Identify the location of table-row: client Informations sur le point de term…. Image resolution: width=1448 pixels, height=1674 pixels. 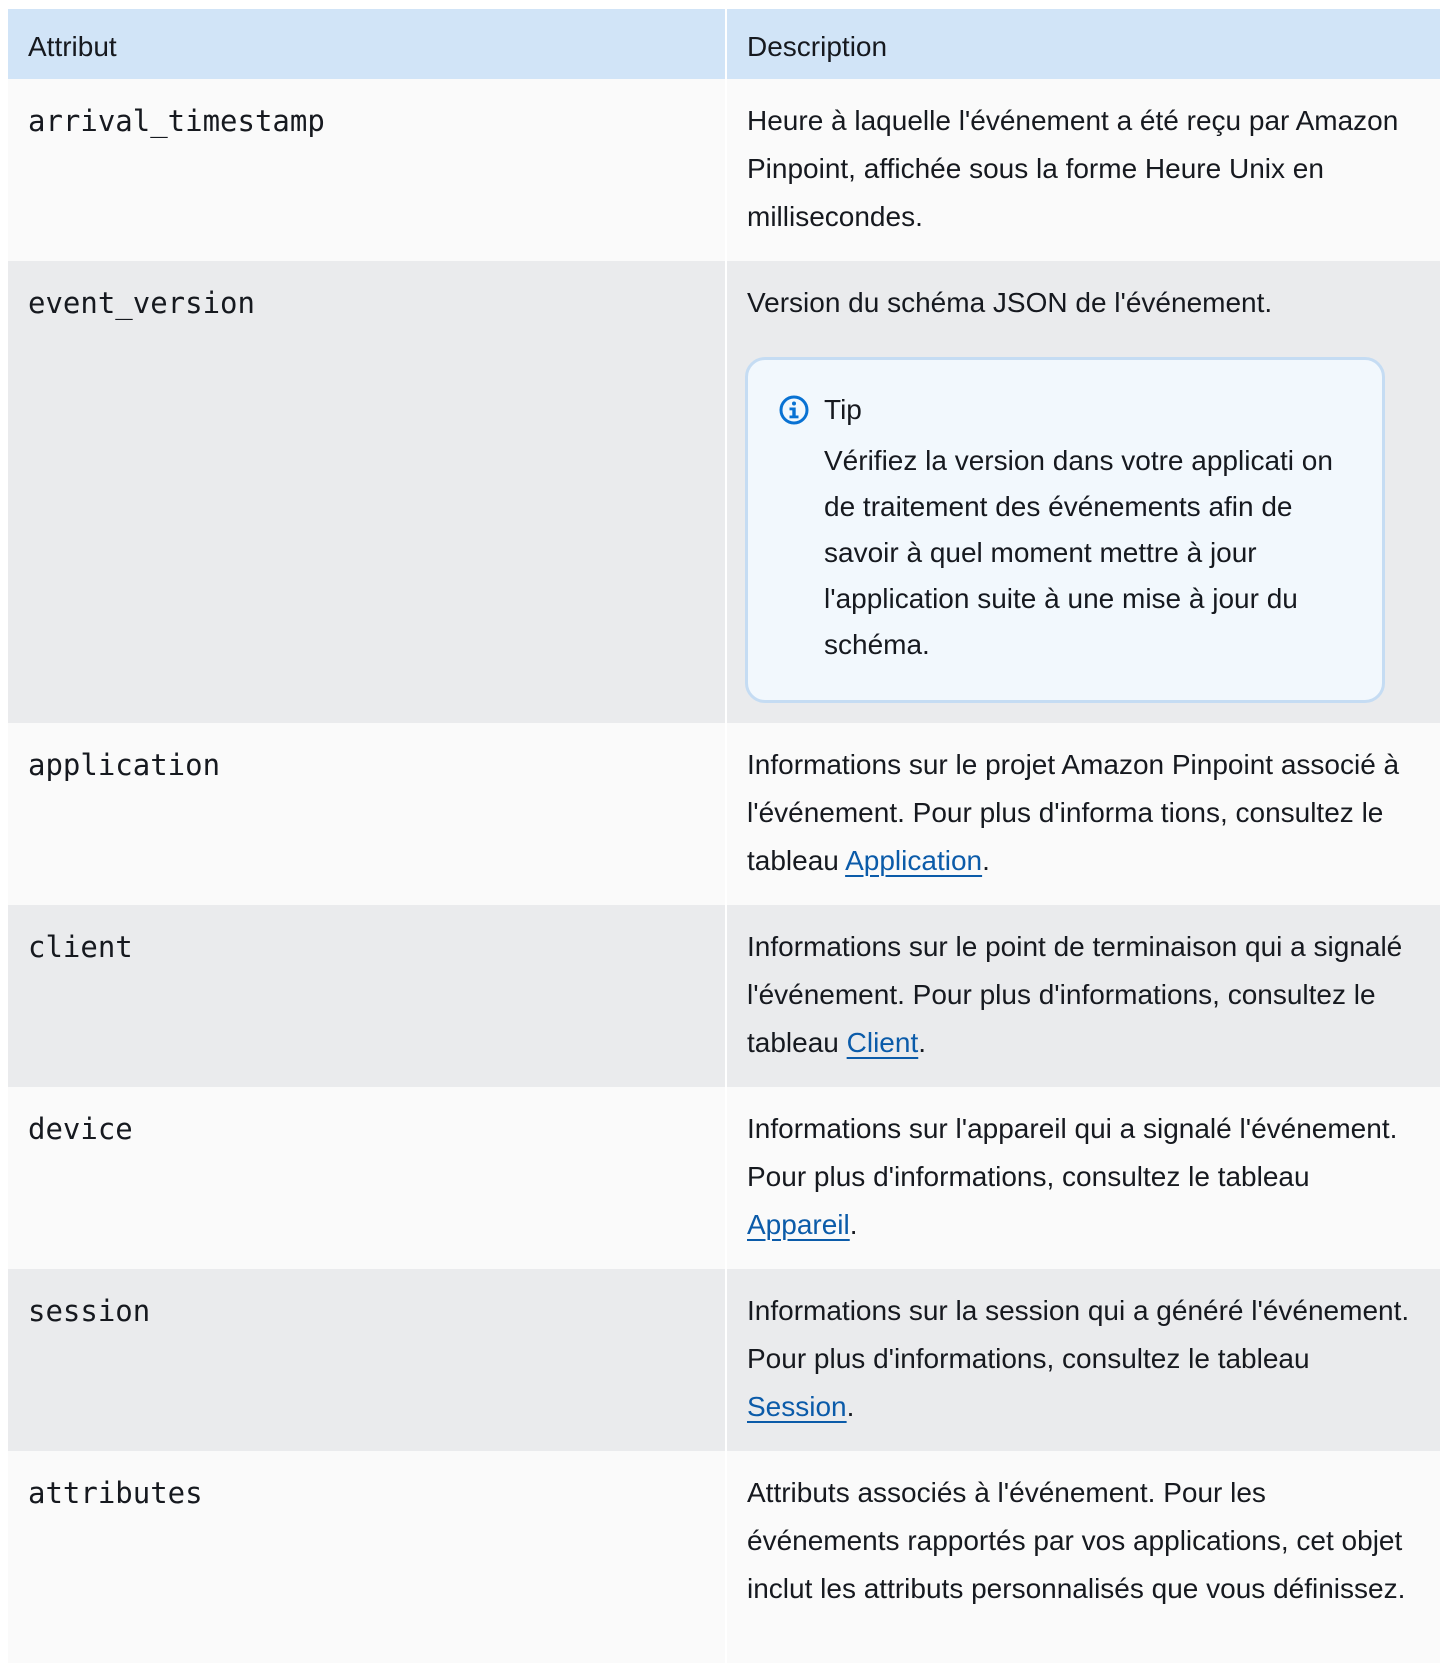
(724, 996).